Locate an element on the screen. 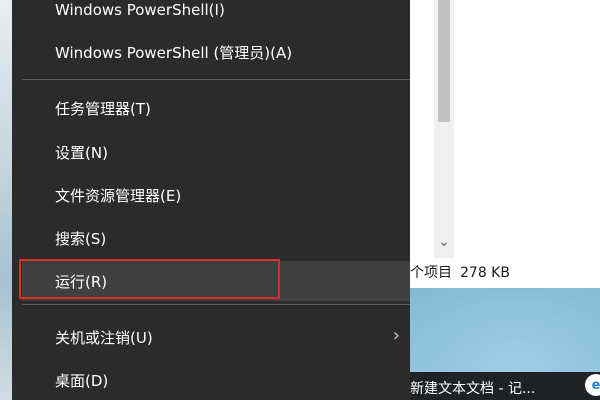 Image resolution: width=600 pixels, height=400 pixels. menu-item-search: 搜索(S) is located at coordinates (216, 238).